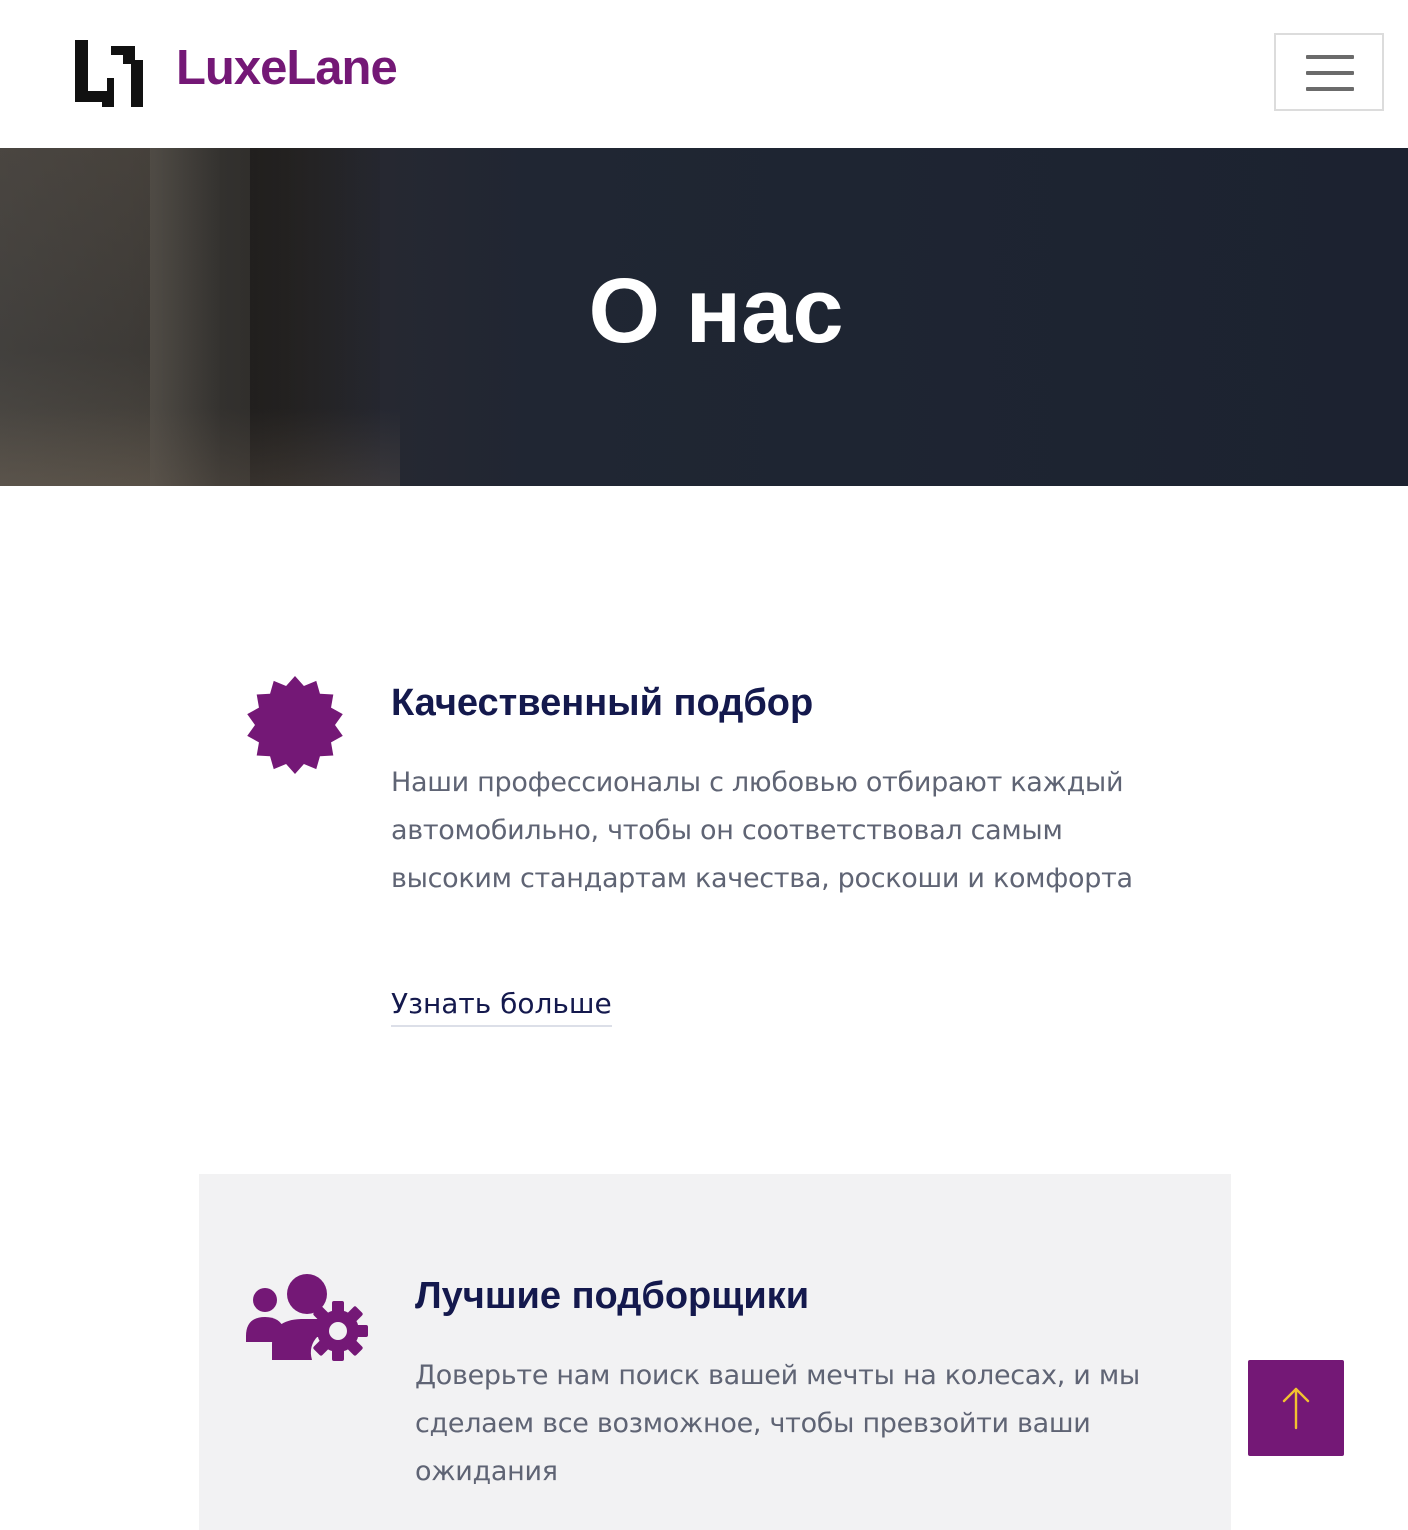  What do you see at coordinates (704, 74) in the screenshot?
I see `site-header: LuxeLane` at bounding box center [704, 74].